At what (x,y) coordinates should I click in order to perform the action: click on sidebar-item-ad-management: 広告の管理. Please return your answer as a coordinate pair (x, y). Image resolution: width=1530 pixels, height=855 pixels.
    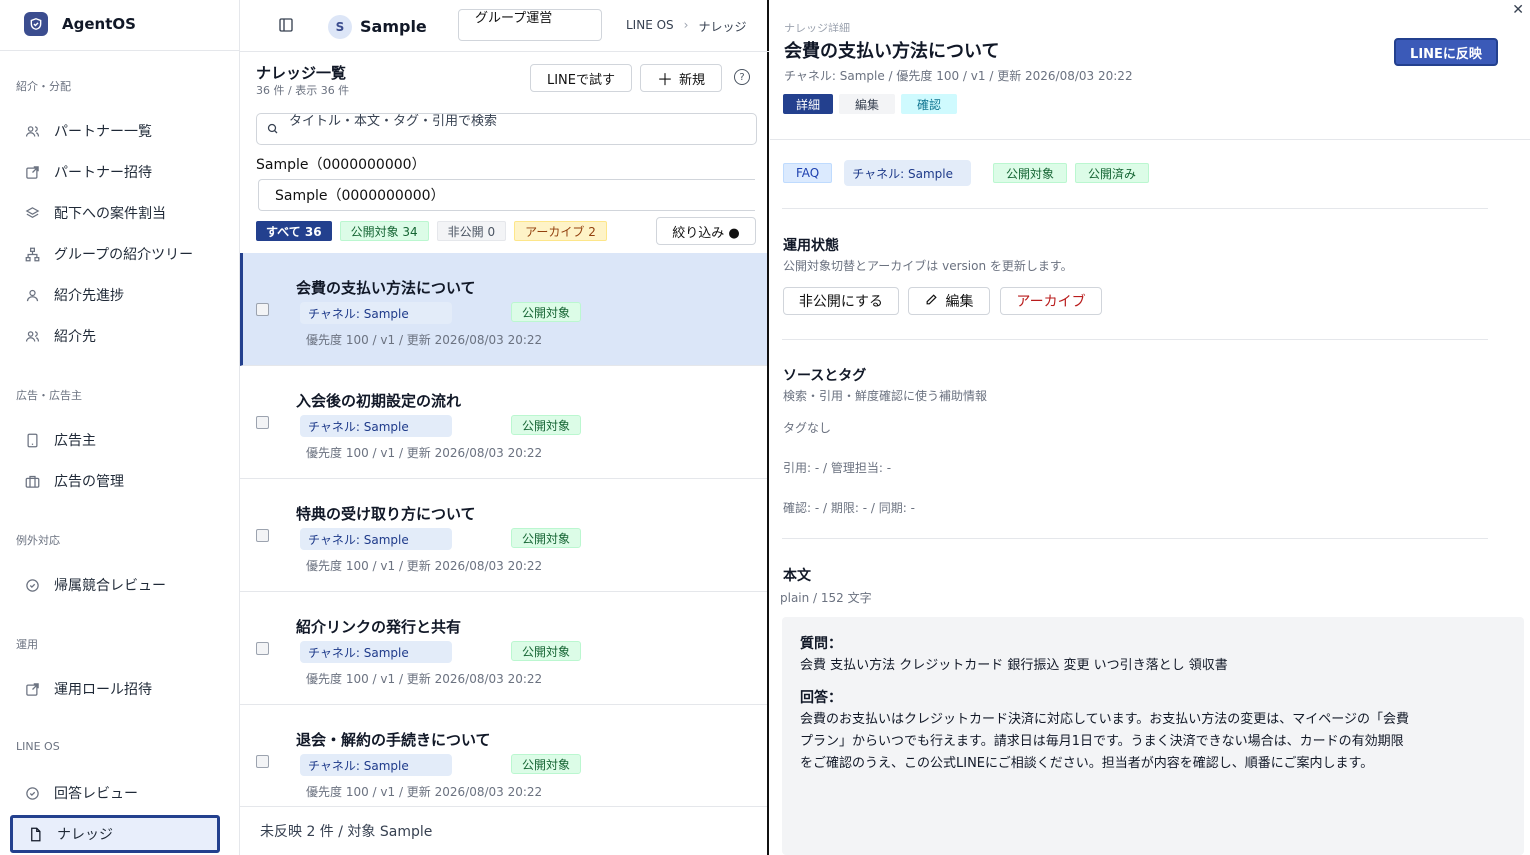
    Looking at the image, I should click on (118, 481).